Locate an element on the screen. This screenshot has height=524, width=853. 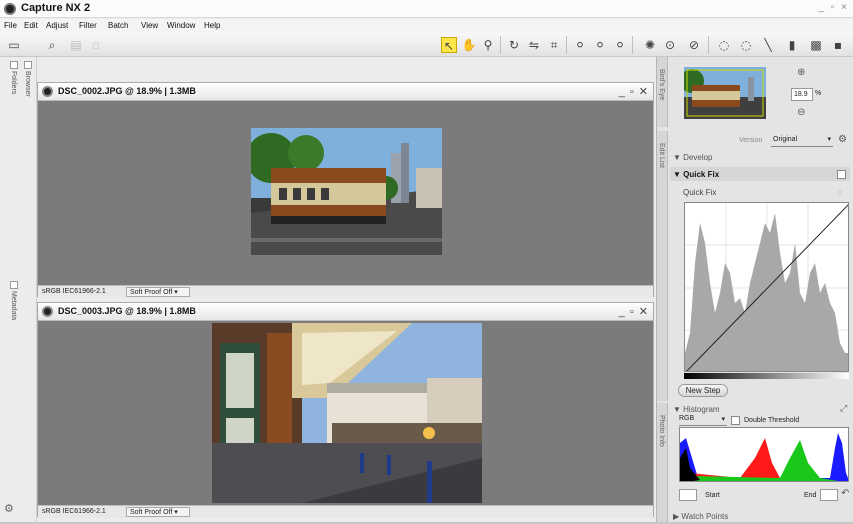
channel-dropdown: RGB ▾ is located at coordinates (703, 420).